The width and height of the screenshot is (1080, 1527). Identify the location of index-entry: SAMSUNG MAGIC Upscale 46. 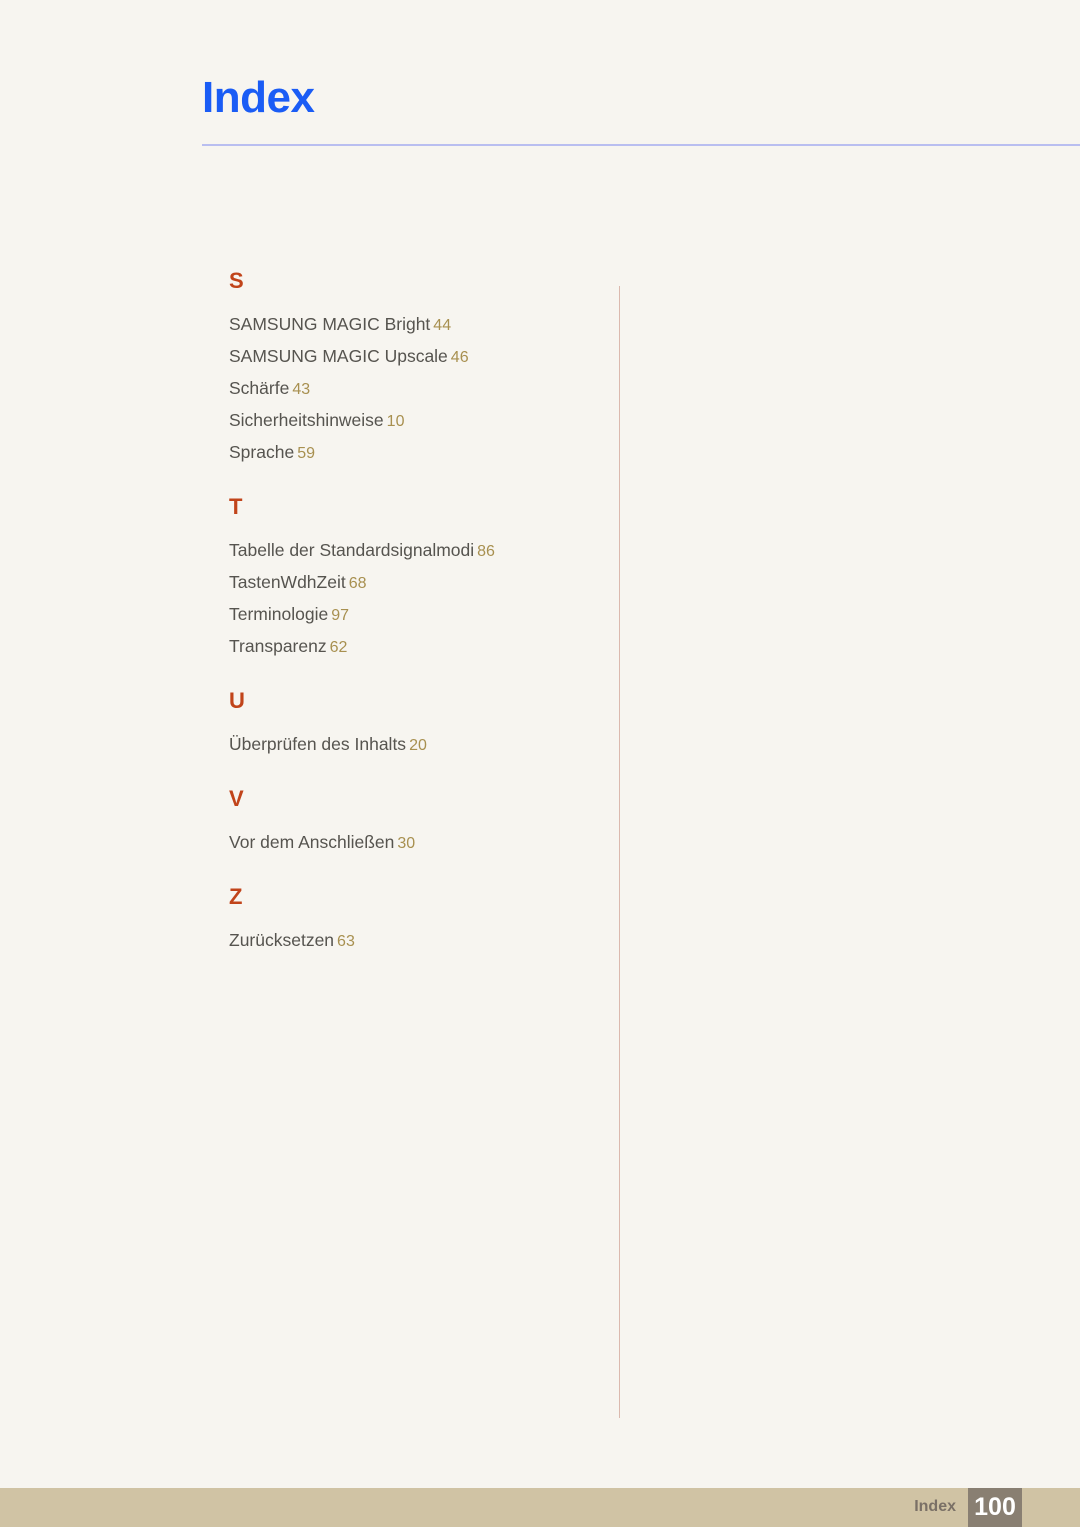
(414, 357).